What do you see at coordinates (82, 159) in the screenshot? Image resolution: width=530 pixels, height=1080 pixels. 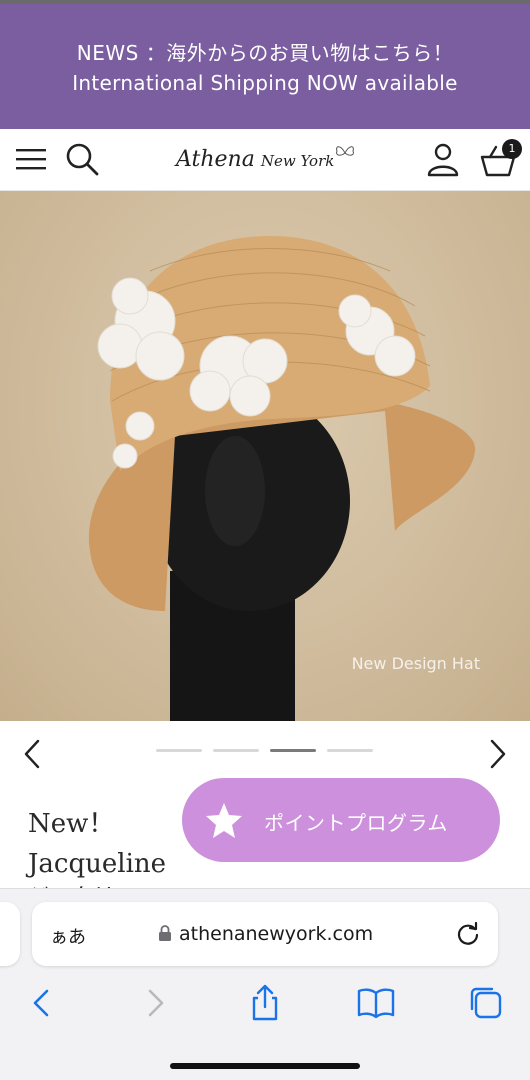 I see `search-icon` at bounding box center [82, 159].